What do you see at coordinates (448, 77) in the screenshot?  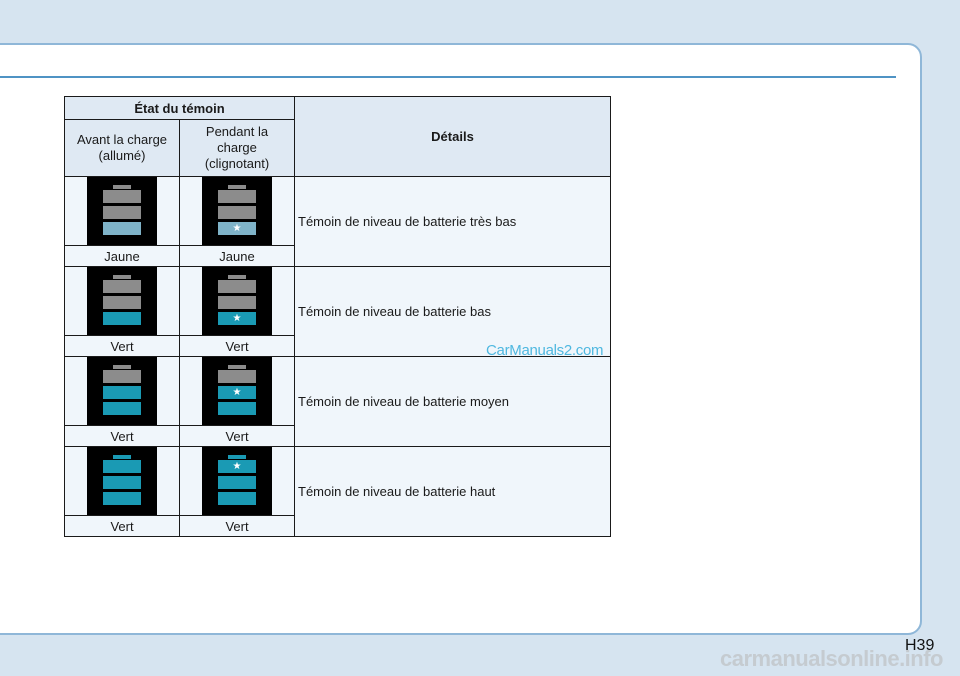 I see `header-rule` at bounding box center [448, 77].